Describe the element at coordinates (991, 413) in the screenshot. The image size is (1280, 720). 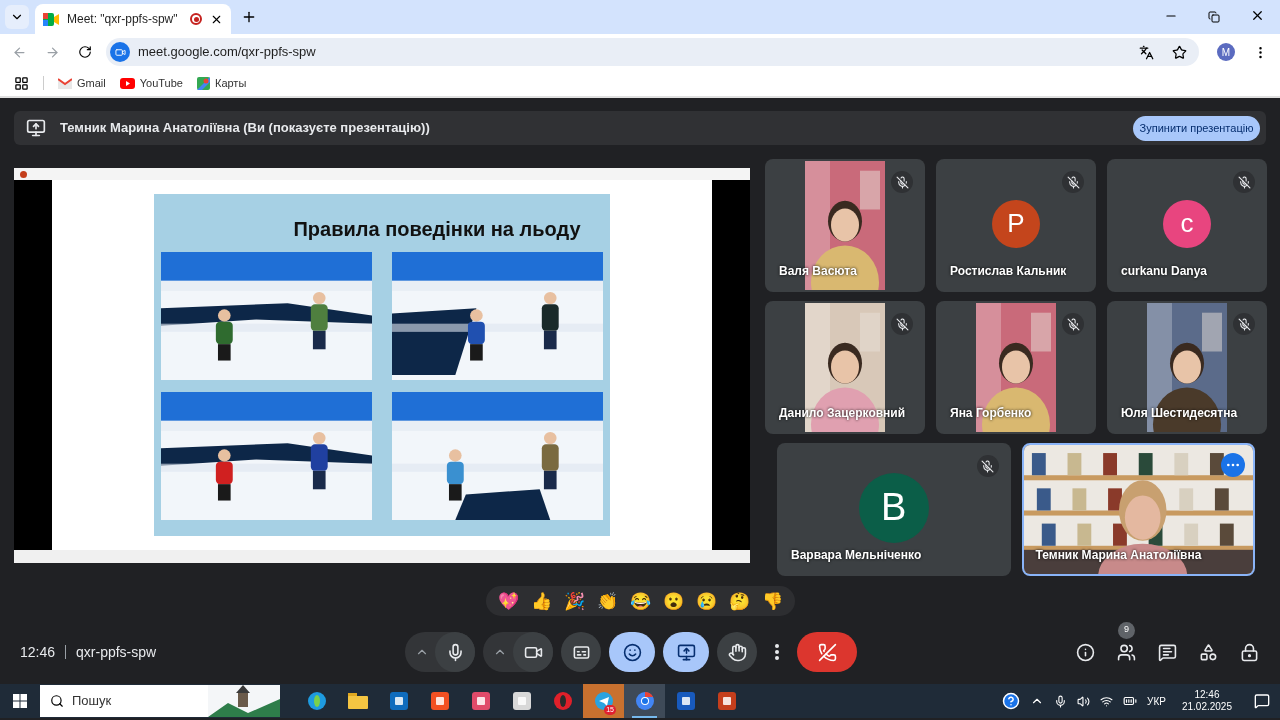
I see `participant-name: Яна Горбенко` at that location.